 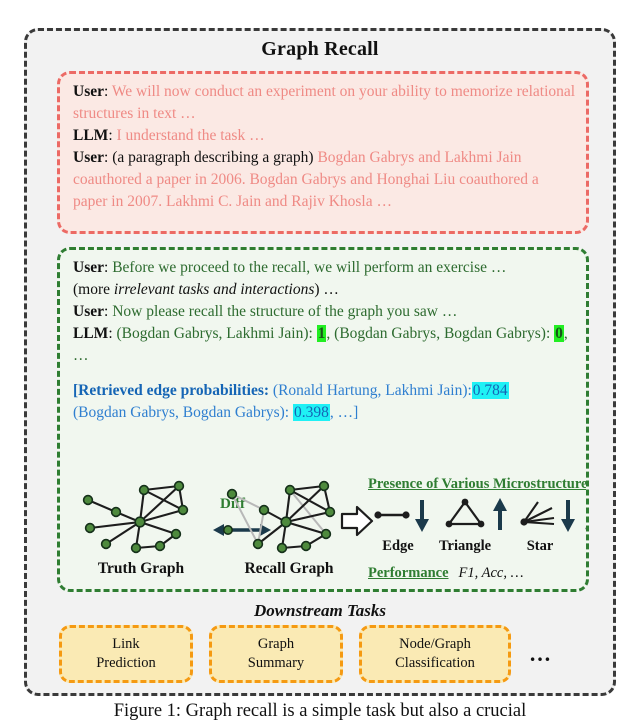 I want to click on downstream-tasks-title: Downstream Tasks, so click(x=320, y=610).